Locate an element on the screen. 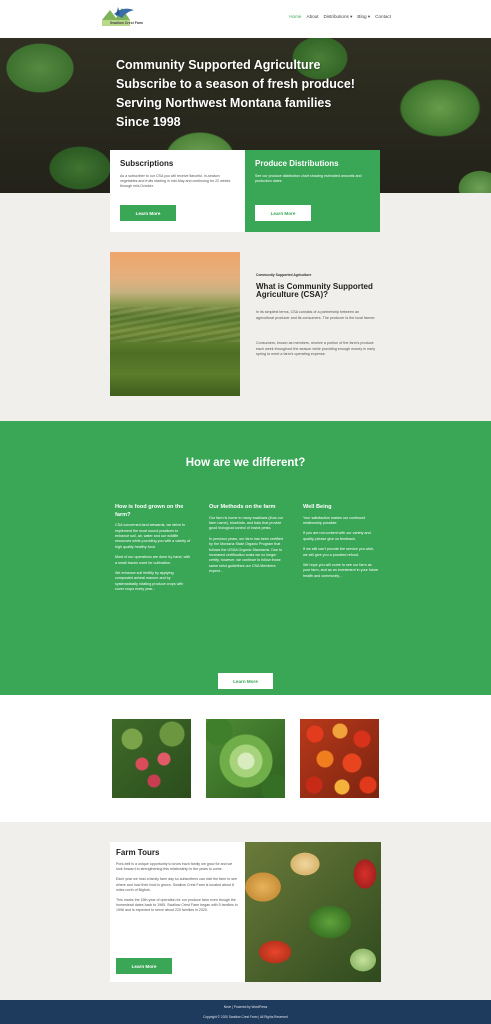 The image size is (491, 1024). different-learn-more-button: Learn More is located at coordinates (245, 681).